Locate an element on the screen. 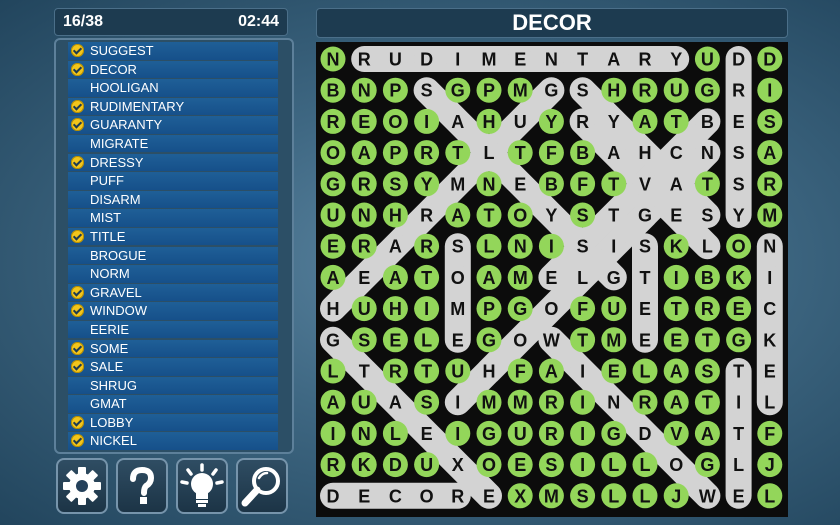 The width and height of the screenshot is (840, 525). grid-cell: B is located at coordinates (333, 90).